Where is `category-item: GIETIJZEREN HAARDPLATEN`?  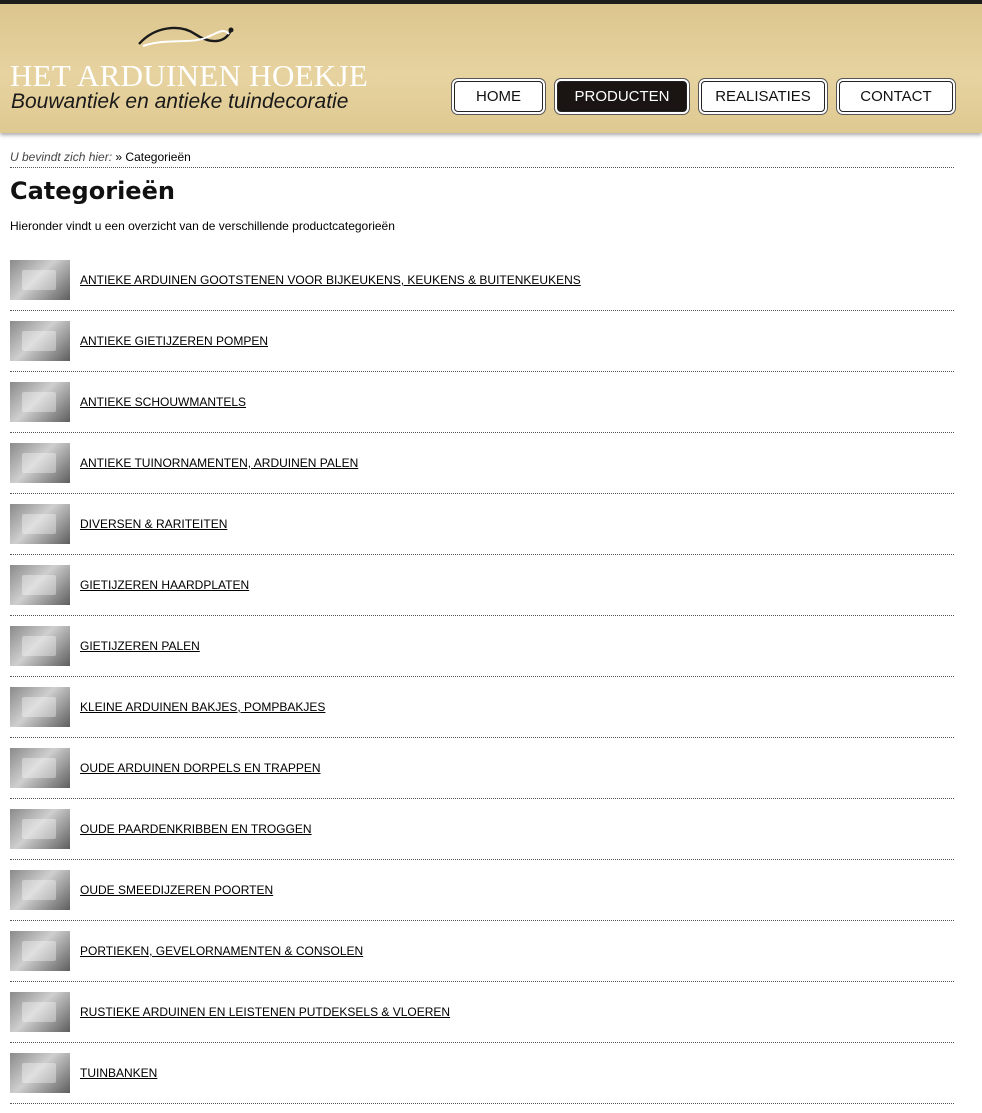
category-item: GIETIJZEREN HAARDPLATEN is located at coordinates (482, 585).